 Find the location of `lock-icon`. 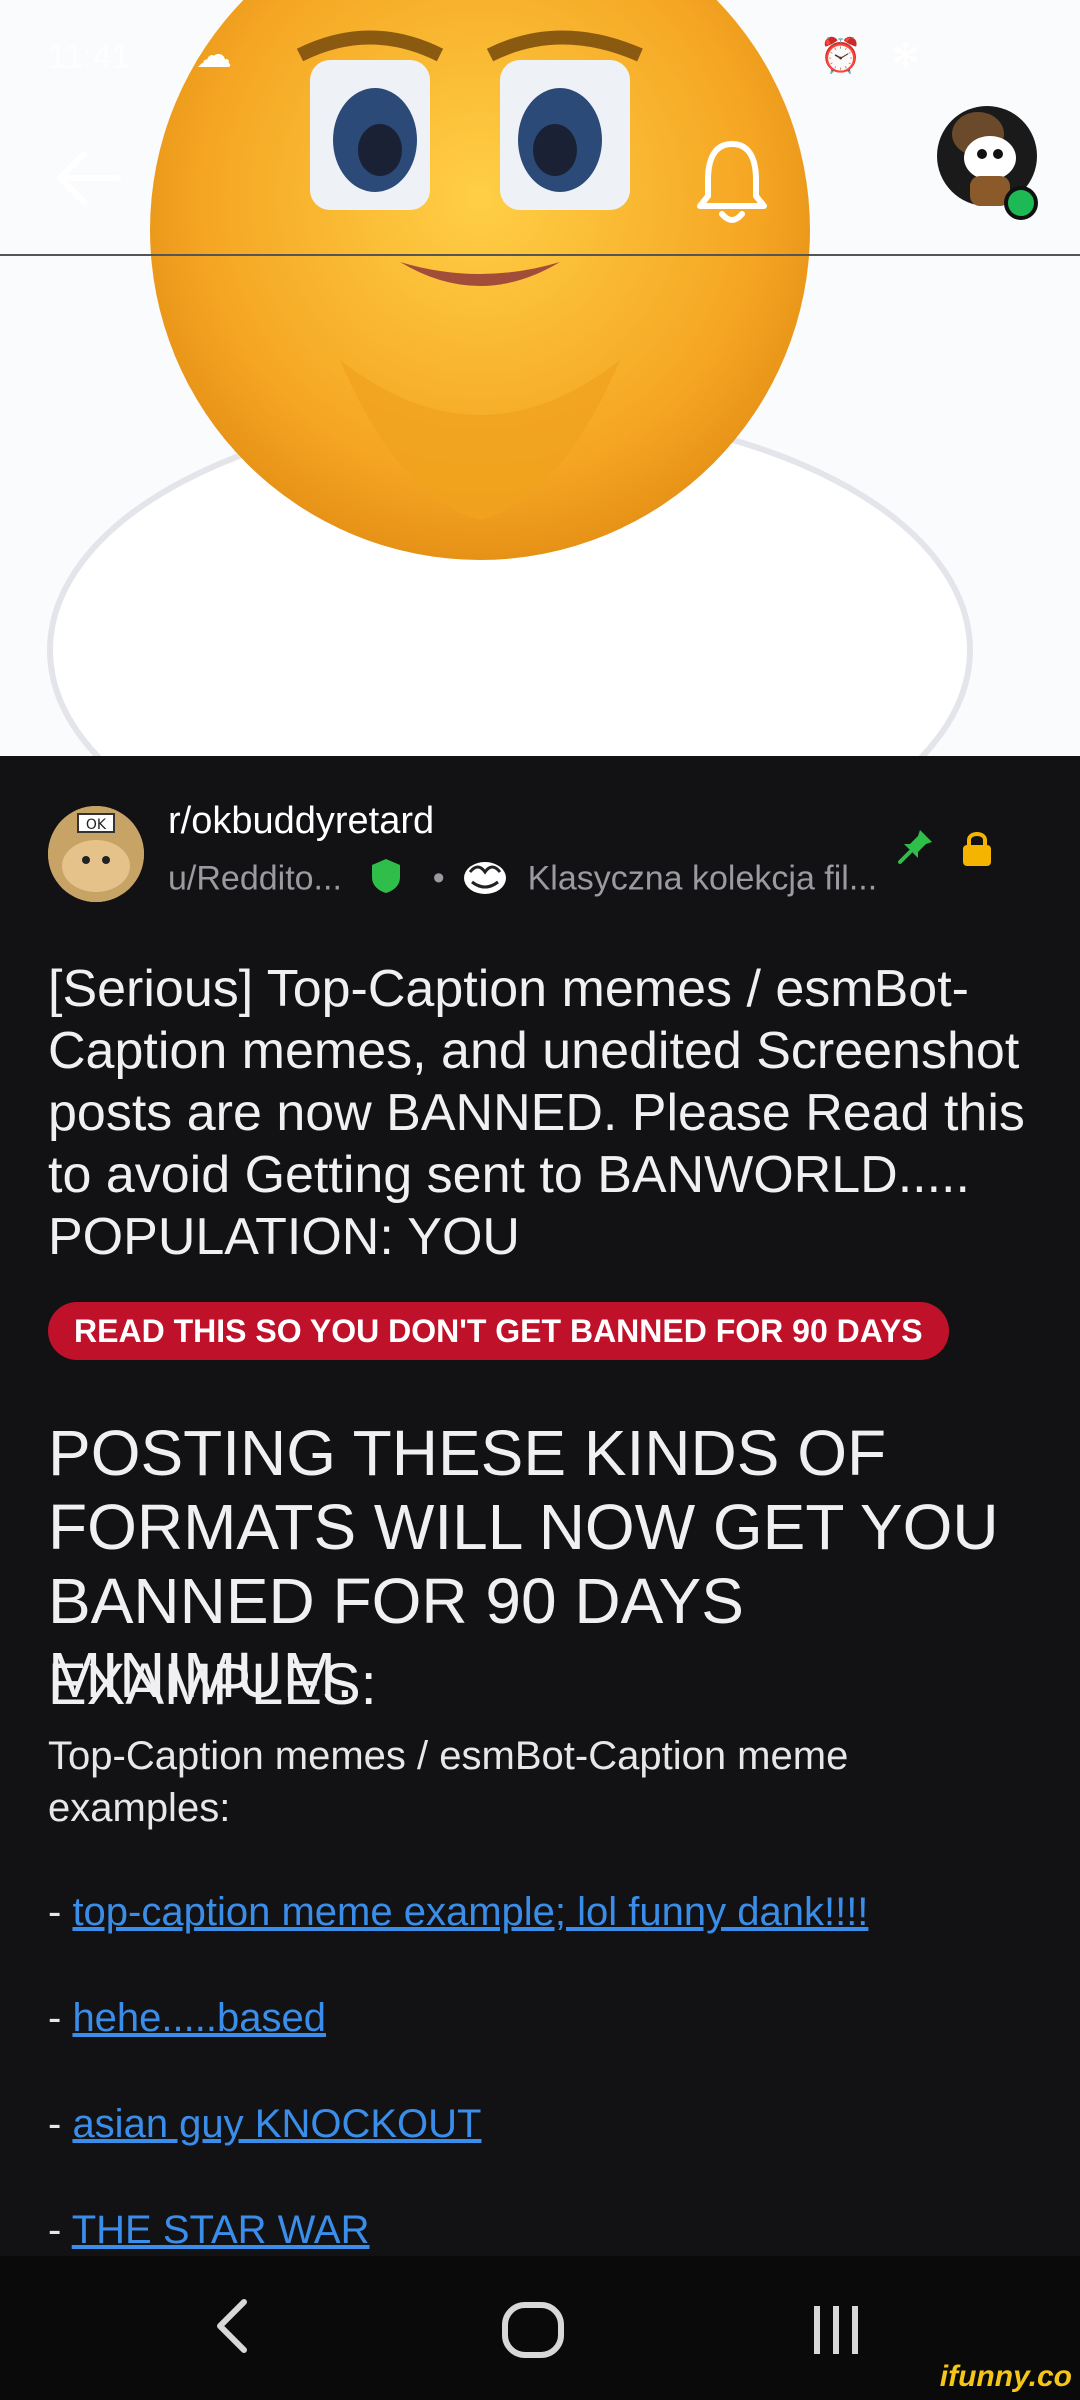

lock-icon is located at coordinates (977, 850).